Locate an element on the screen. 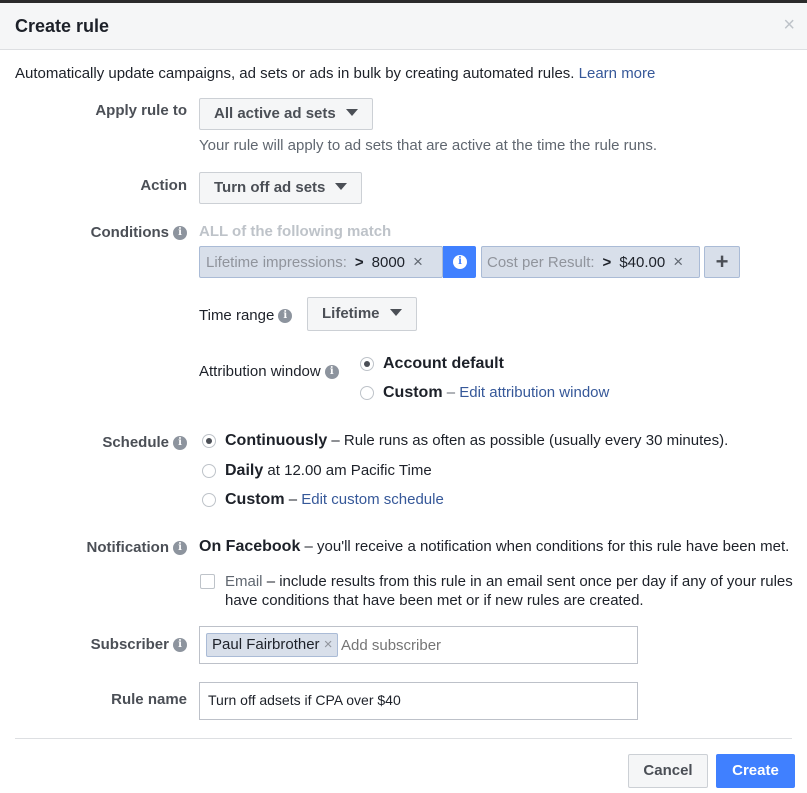 The width and height of the screenshot is (807, 793). subscriber-token: Paul Fairbrother × is located at coordinates (272, 645).